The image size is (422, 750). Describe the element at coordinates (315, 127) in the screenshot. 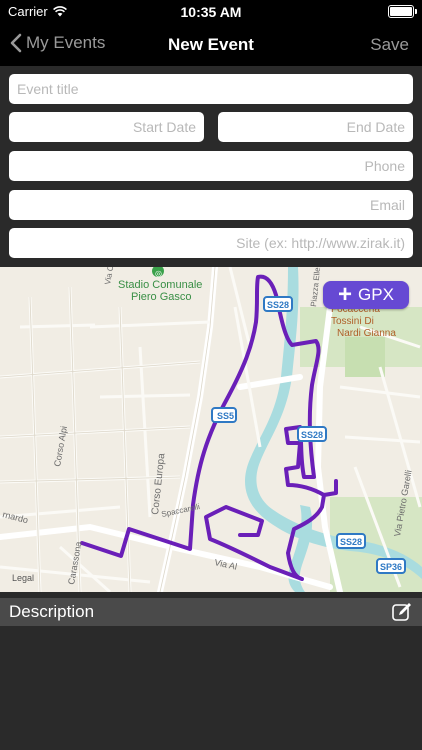

I see `end-date-field: End Date` at that location.